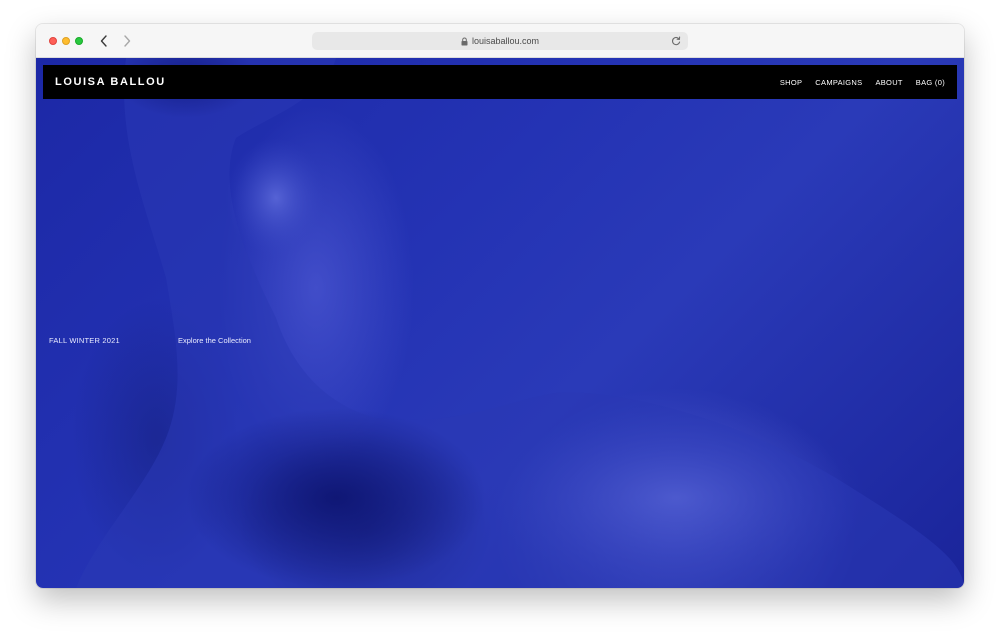 Image resolution: width=1000 pixels, height=636 pixels. What do you see at coordinates (676, 41) in the screenshot?
I see `reload-icon` at bounding box center [676, 41].